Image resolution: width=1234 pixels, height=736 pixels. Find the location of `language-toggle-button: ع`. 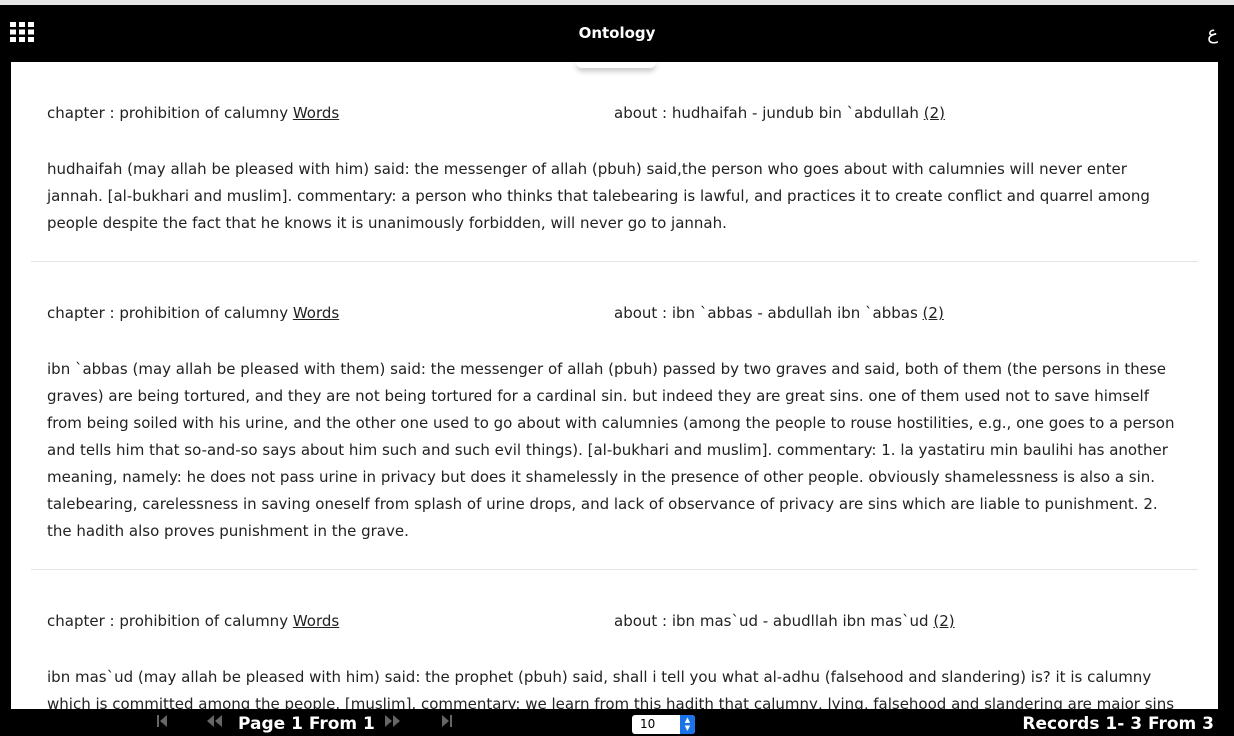

language-toggle-button: ع is located at coordinates (1212, 33).